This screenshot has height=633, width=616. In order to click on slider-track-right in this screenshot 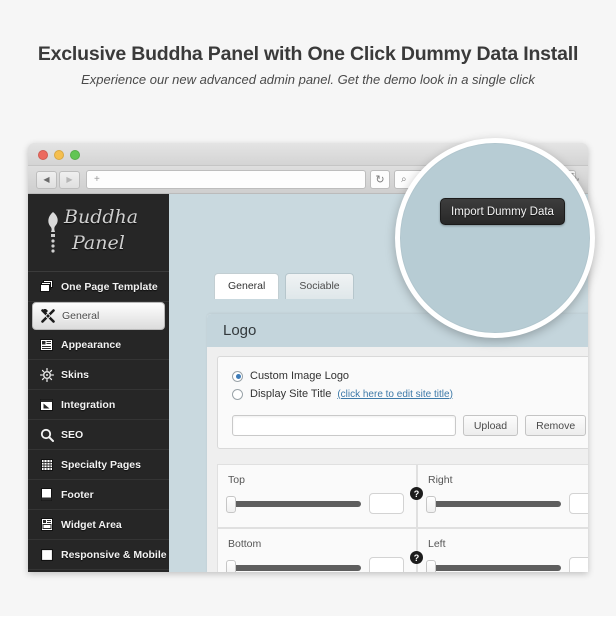, I will do `click(493, 504)`.